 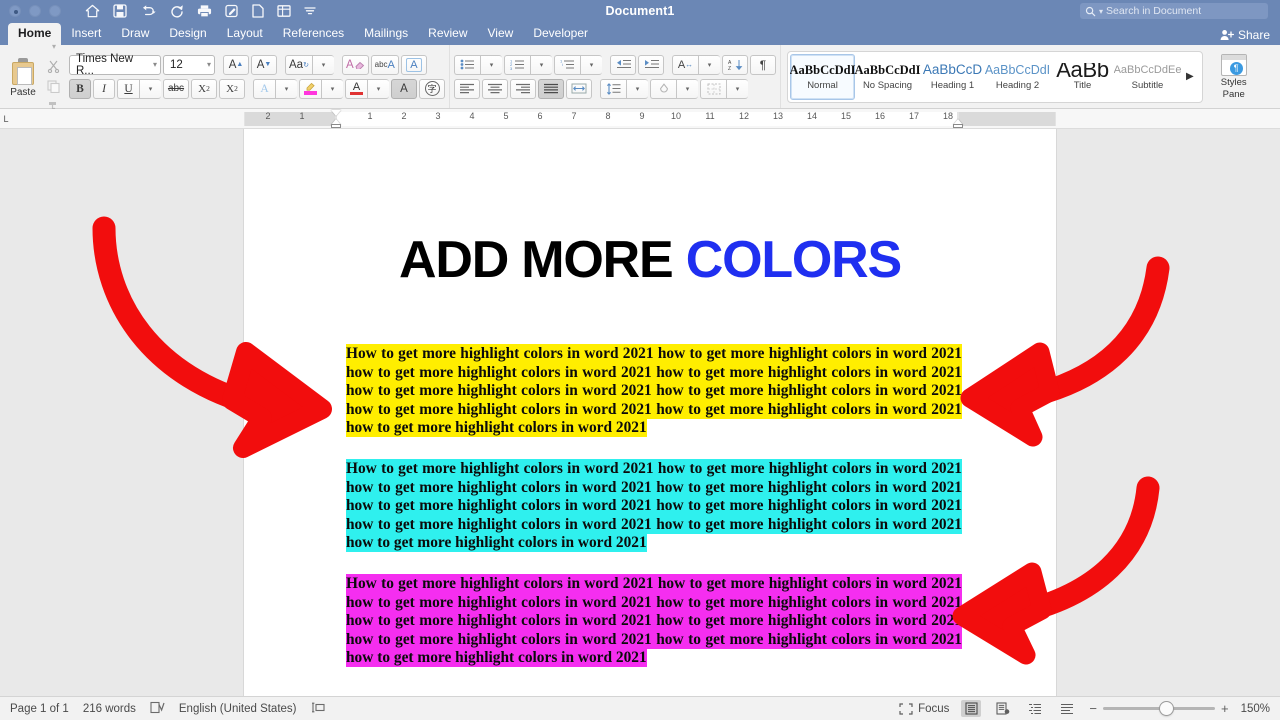 I want to click on align-left-button, so click(x=467, y=88).